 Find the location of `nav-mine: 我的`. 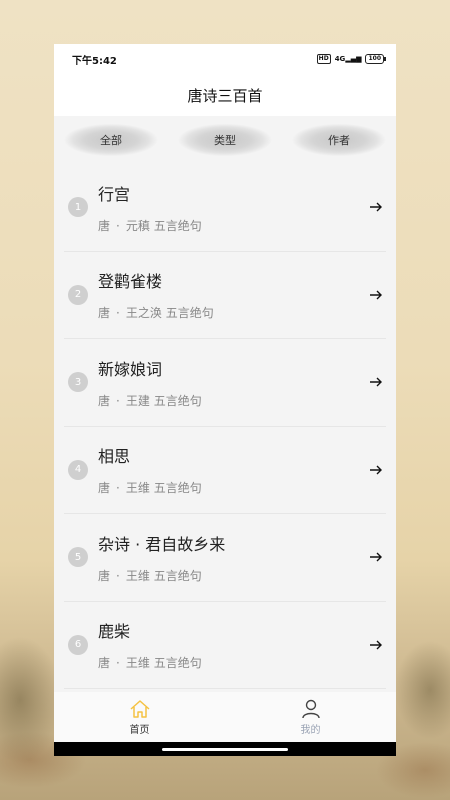

nav-mine: 我的 is located at coordinates (311, 717).